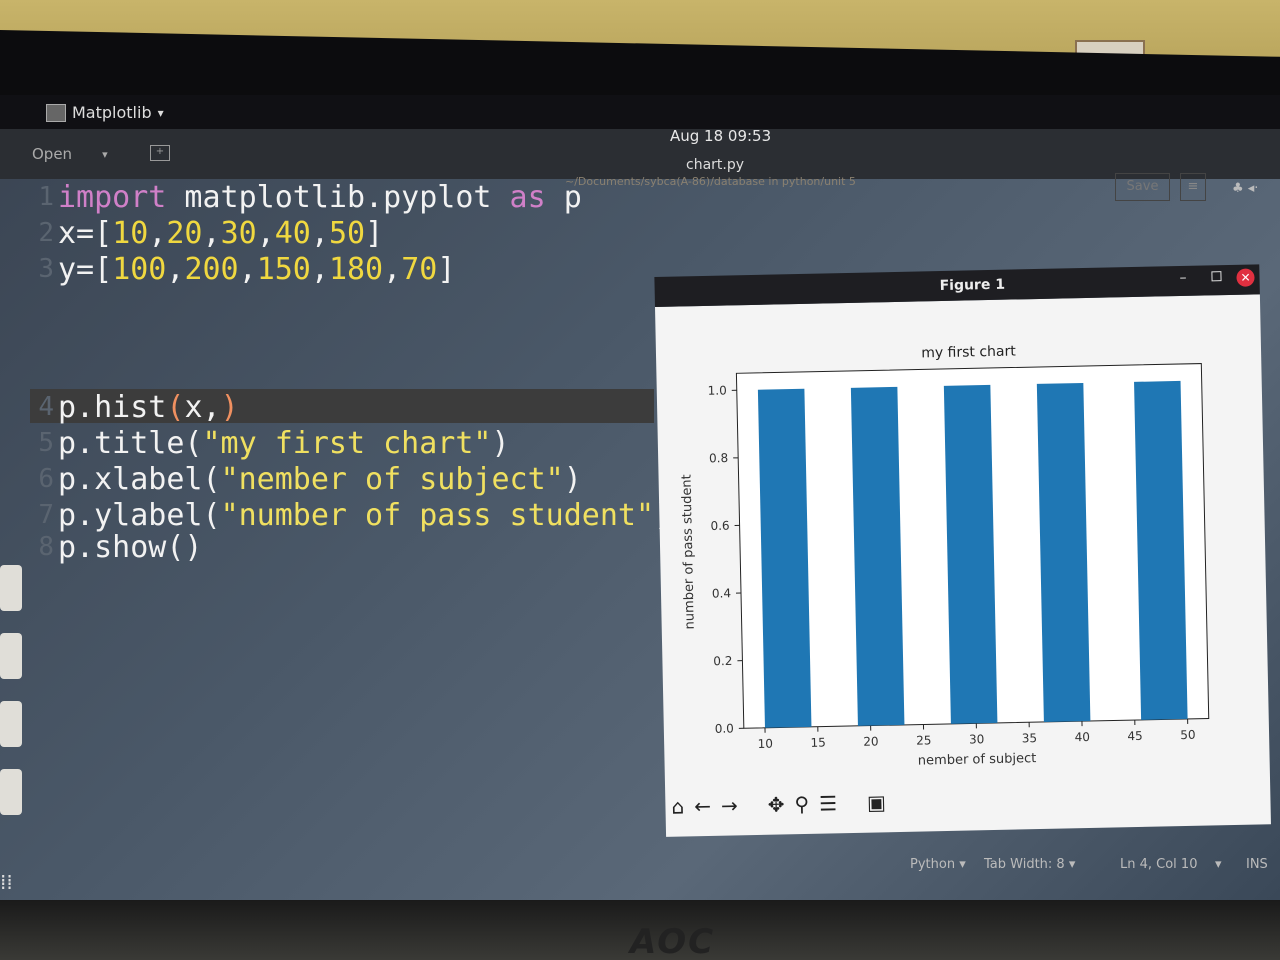  What do you see at coordinates (1257, 864) in the screenshot?
I see `insert-mode: INS` at bounding box center [1257, 864].